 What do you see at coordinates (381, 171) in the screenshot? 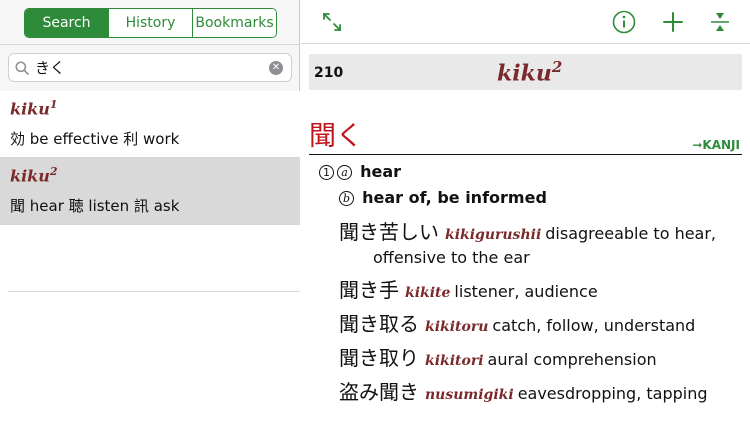
I see `sense-text: hear` at bounding box center [381, 171].